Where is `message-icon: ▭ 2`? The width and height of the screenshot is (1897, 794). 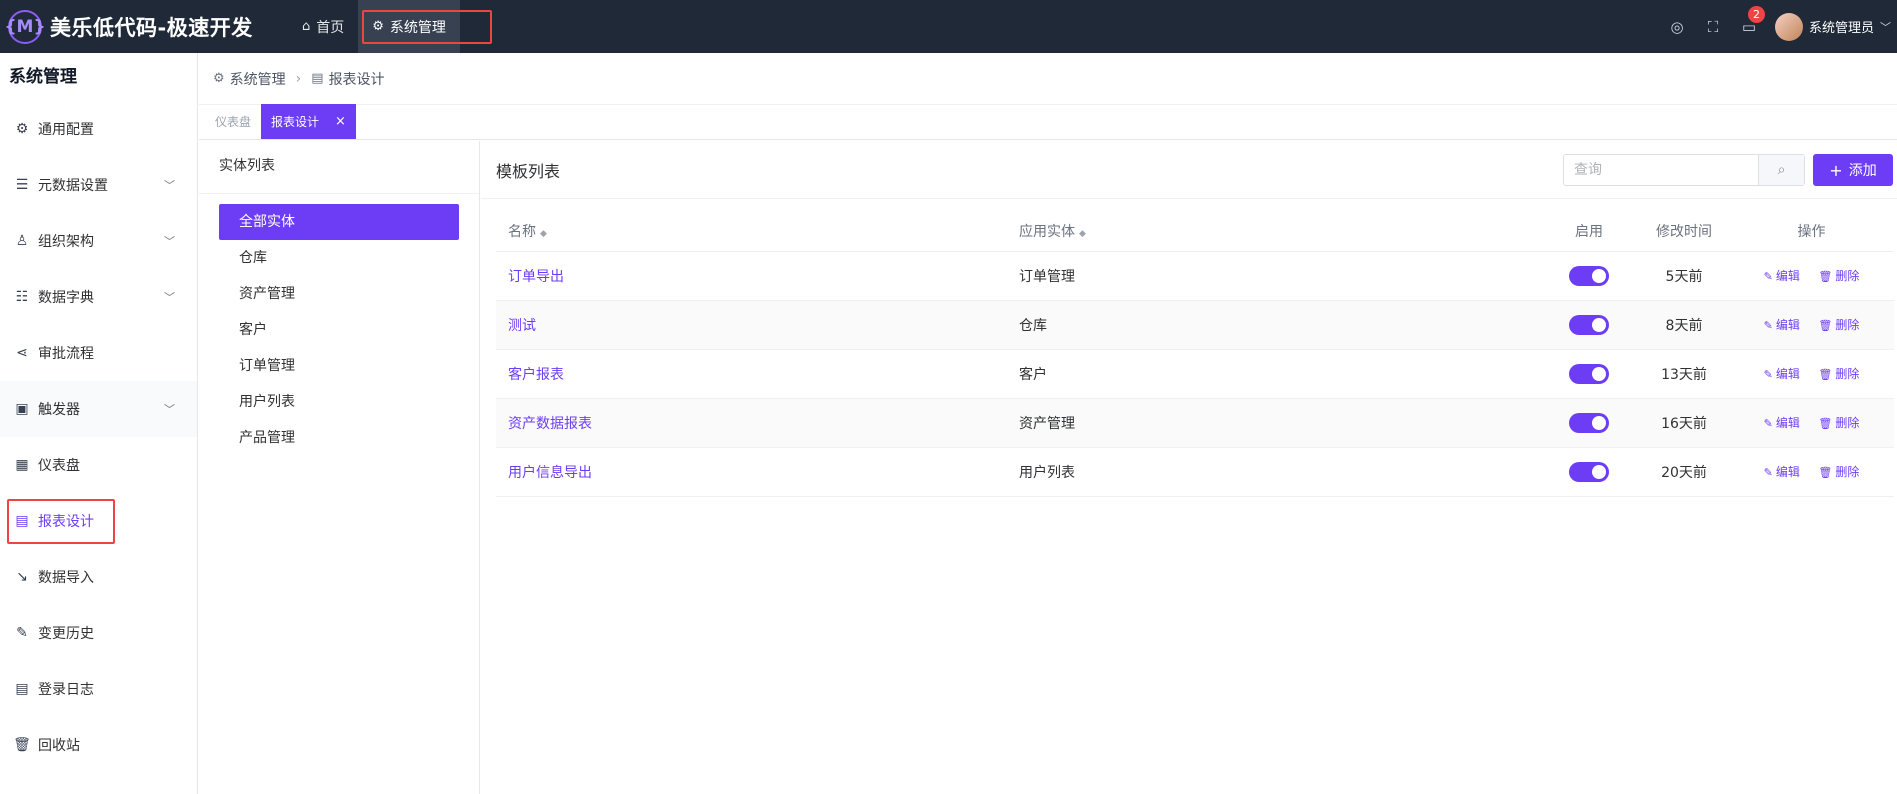 message-icon: ▭ 2 is located at coordinates (1749, 20).